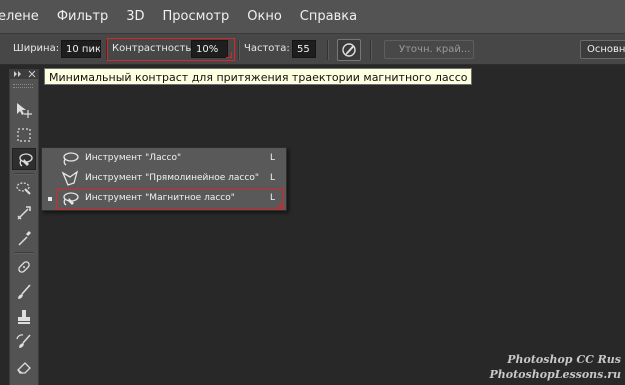 The width and height of the screenshot is (625, 385). I want to click on flyout-item-label: Инструмент "Прямолинейное лассо", so click(172, 178).